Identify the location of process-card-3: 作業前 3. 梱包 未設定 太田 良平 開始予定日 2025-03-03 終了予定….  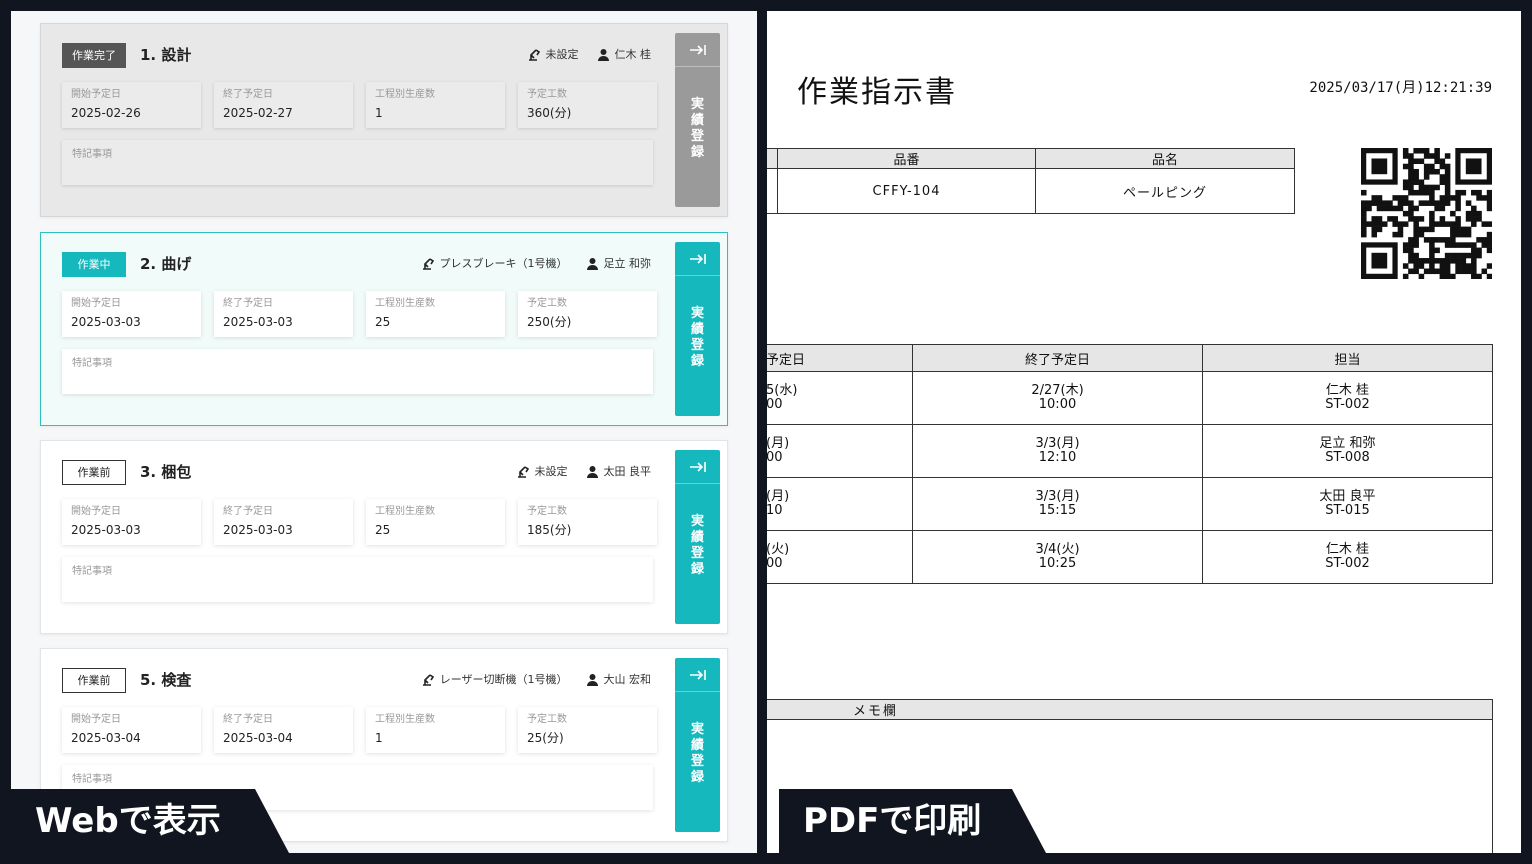
(384, 537).